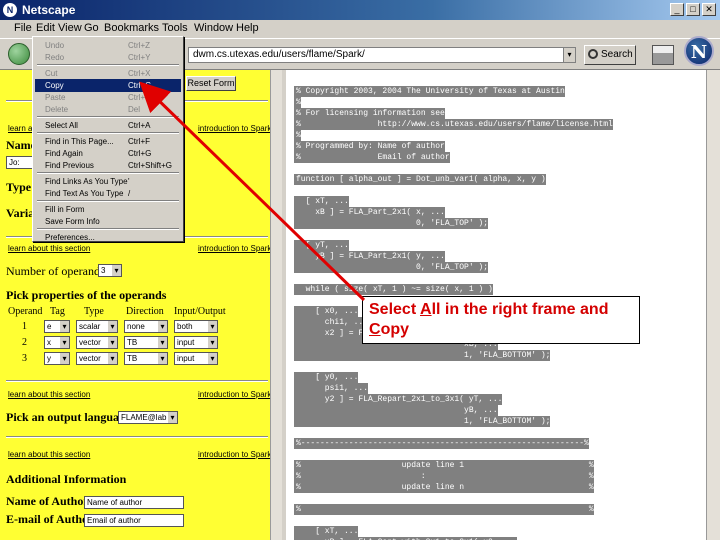 Image resolution: width=720 pixels, height=540 pixels. What do you see at coordinates (213, 28) in the screenshot?
I see `menu-window: Window` at bounding box center [213, 28].